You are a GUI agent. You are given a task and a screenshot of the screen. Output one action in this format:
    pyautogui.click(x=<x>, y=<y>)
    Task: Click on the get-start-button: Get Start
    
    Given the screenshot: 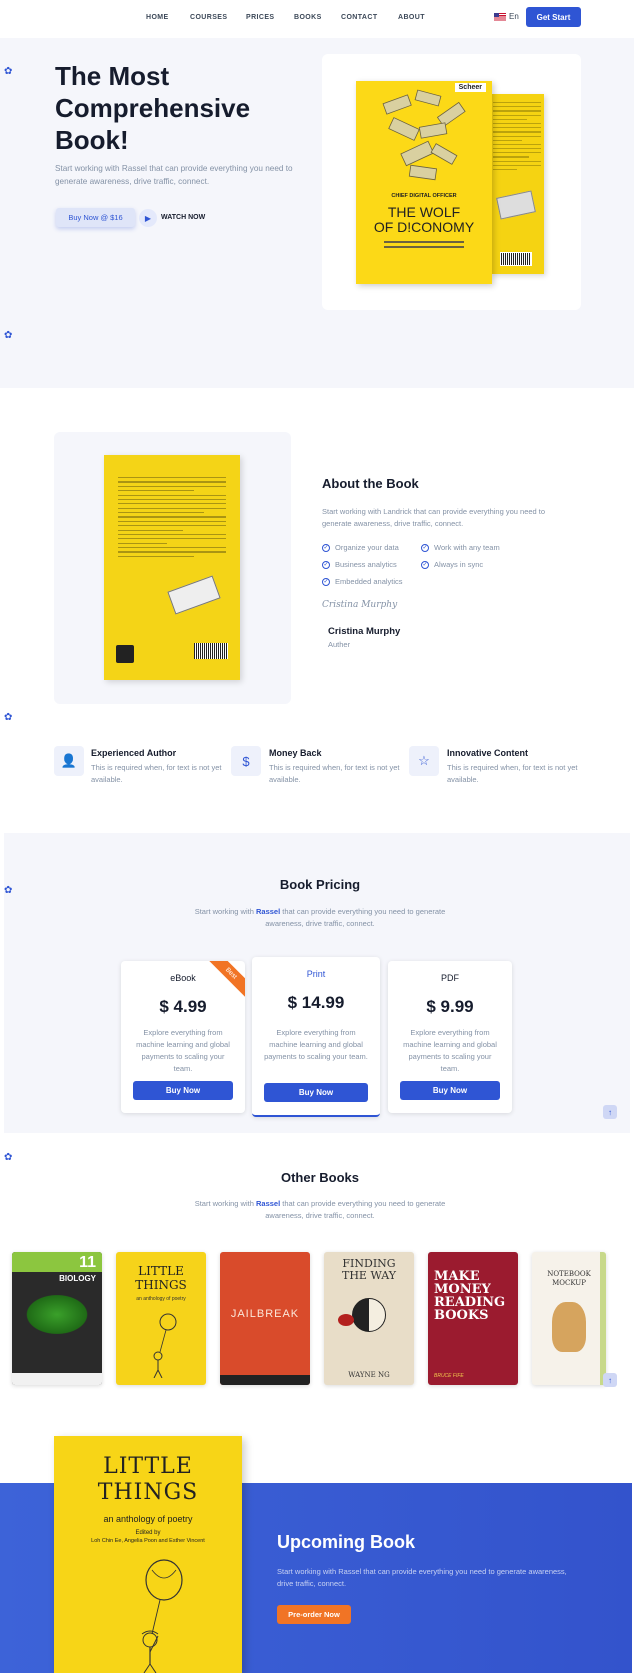 What is the action you would take?
    pyautogui.click(x=553, y=17)
    